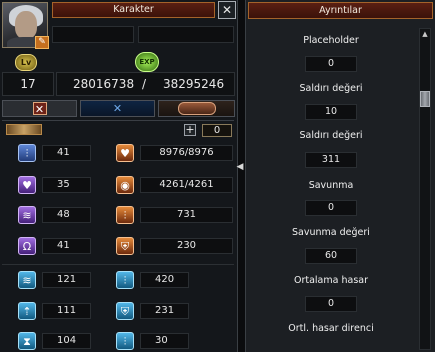 This screenshot has height=352, width=435. I want to click on sp-value: 4261/4261, so click(186, 185).